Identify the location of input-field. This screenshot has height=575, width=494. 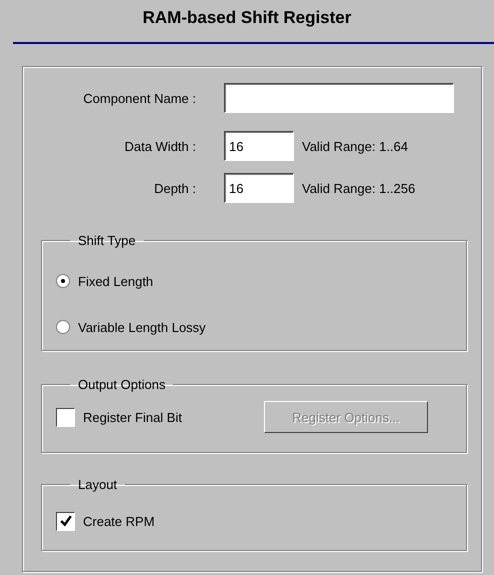
(339, 98).